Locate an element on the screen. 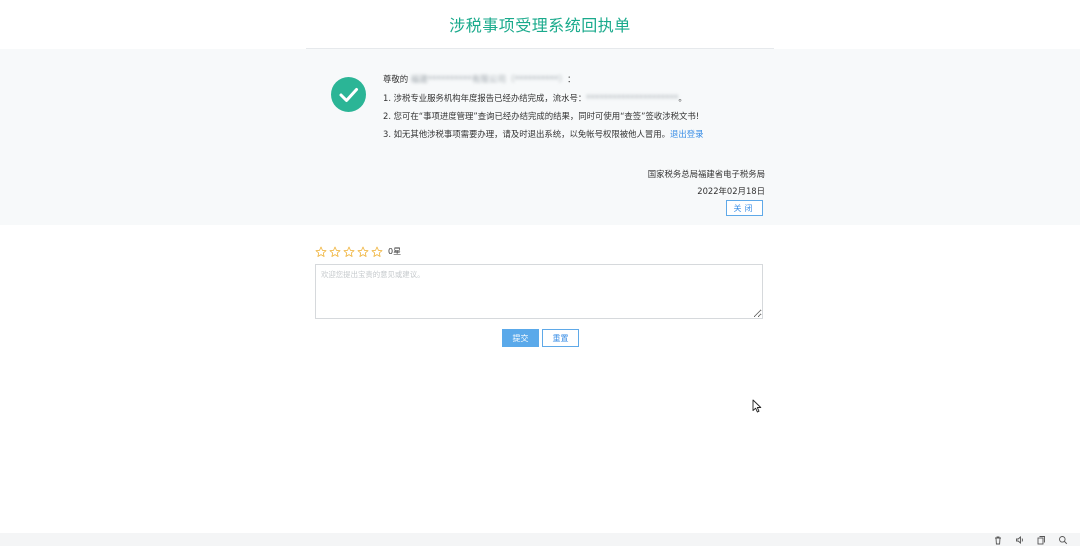 The image size is (1080, 546). speaker-icon is located at coordinates (1020, 540).